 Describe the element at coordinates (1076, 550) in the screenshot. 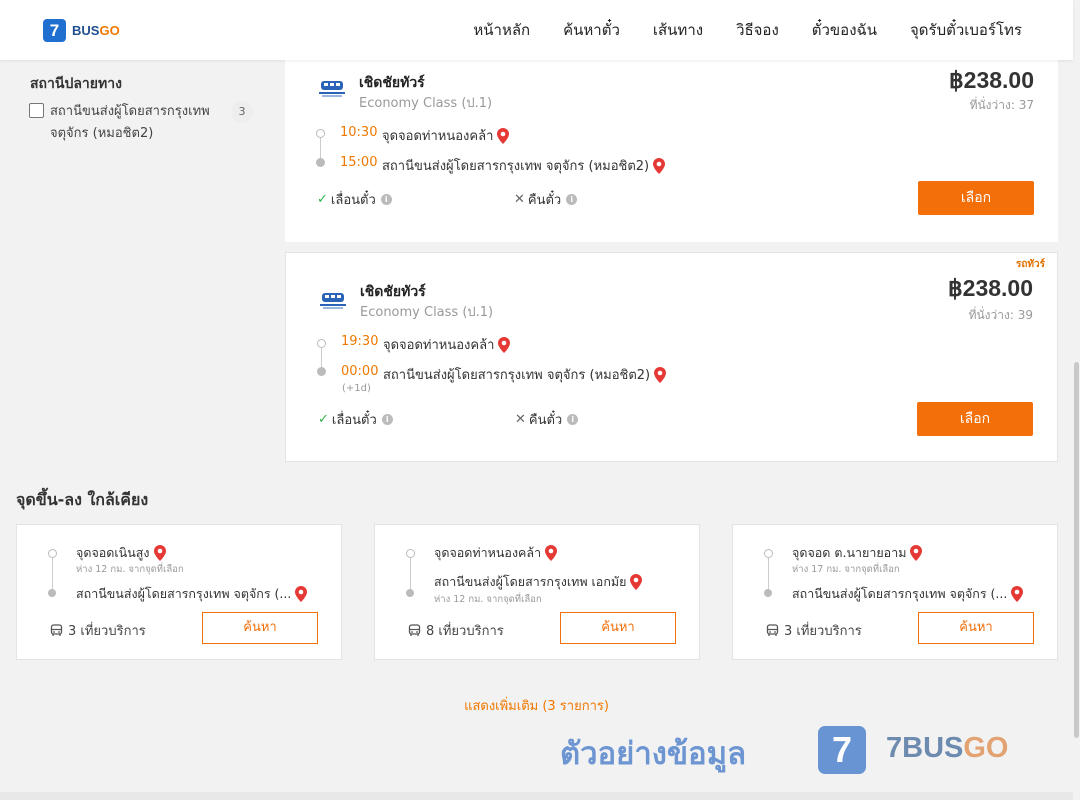

I see `scrollbar-thumb` at that location.